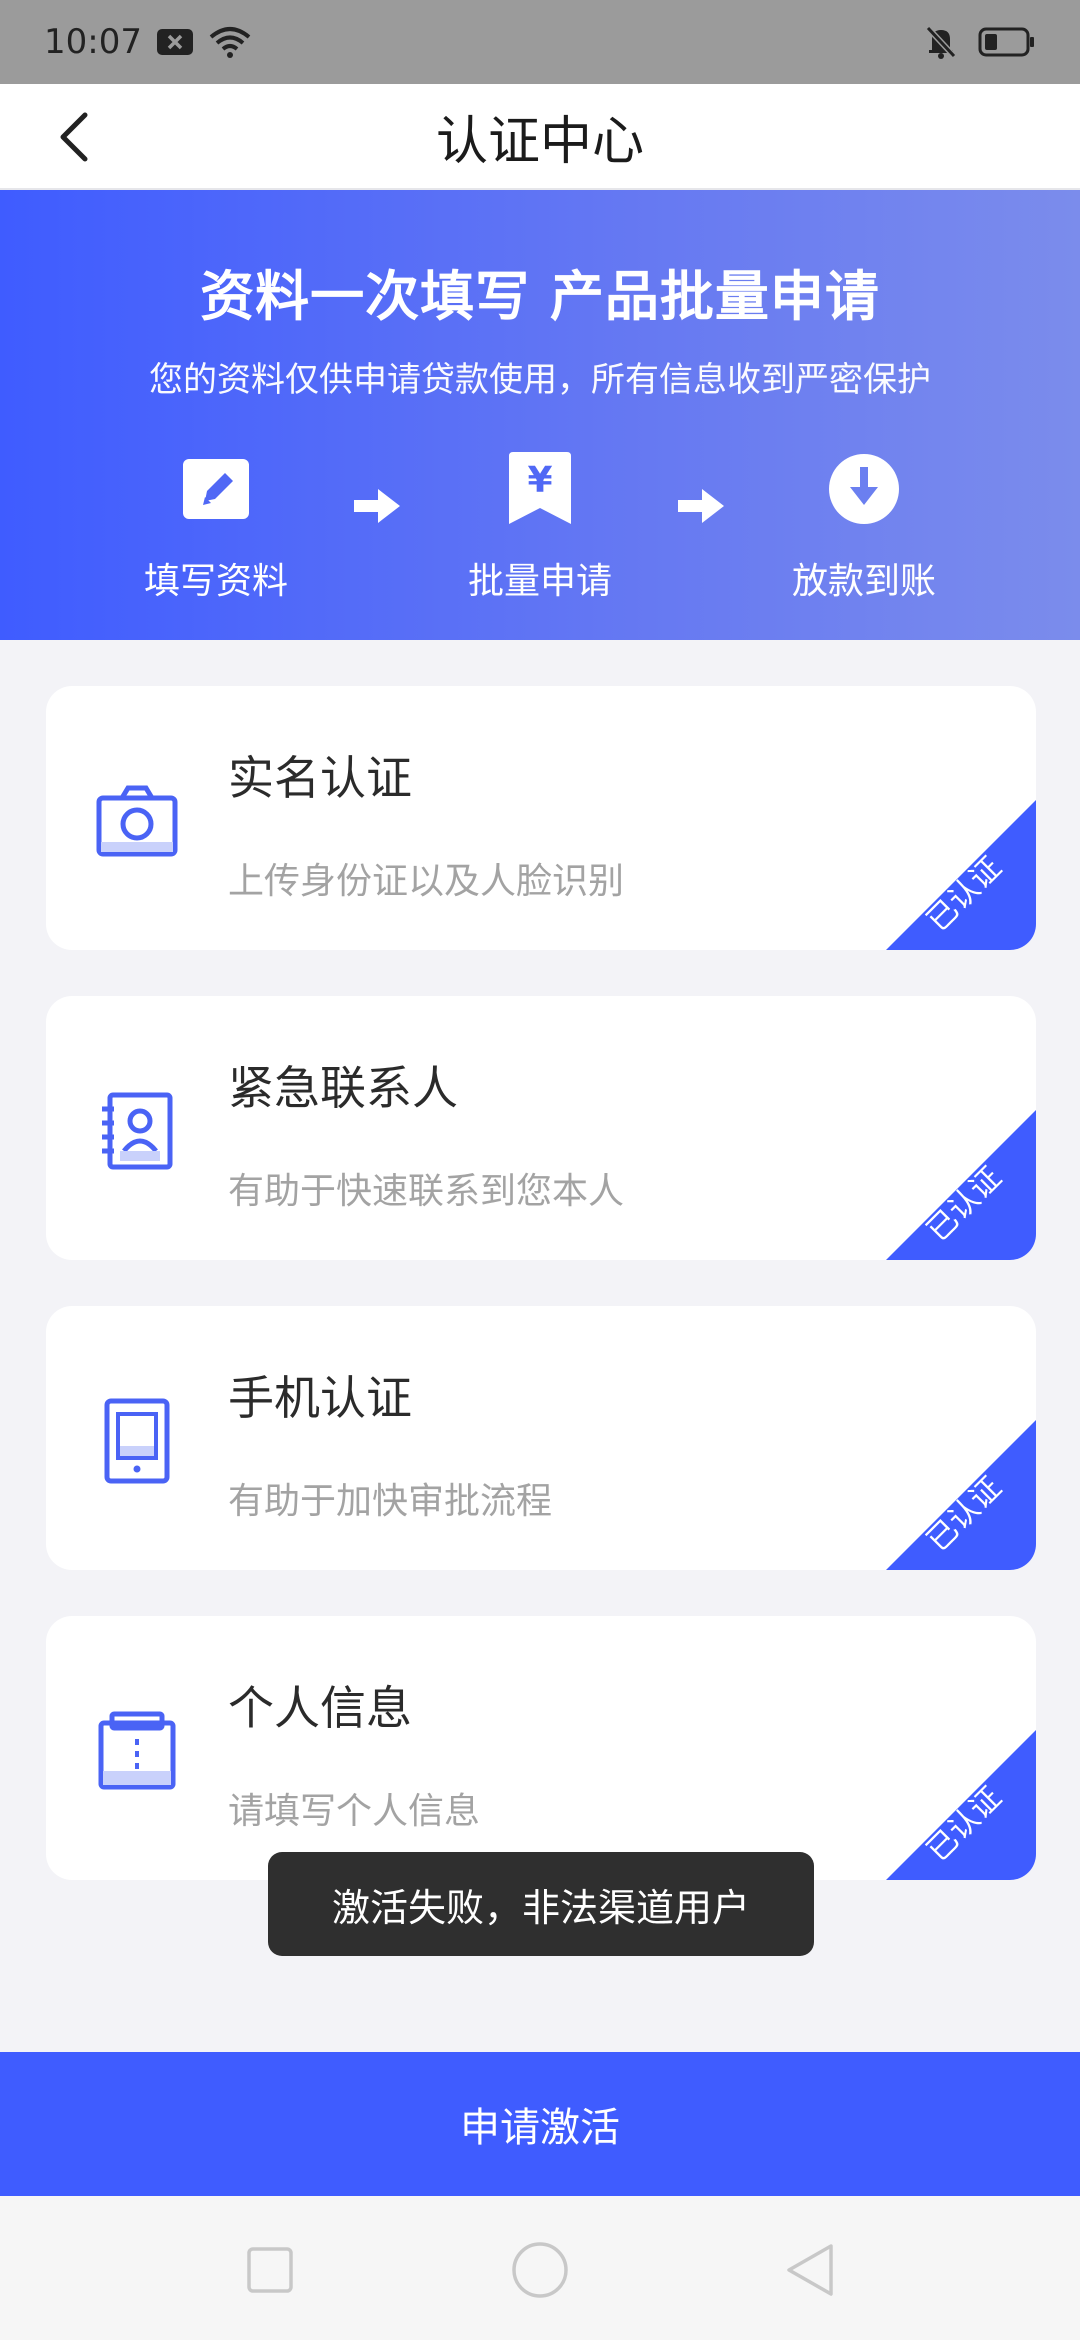 The height and width of the screenshot is (2340, 1080). Describe the element at coordinates (863, 581) in the screenshot. I see `step-label: 放款到账` at that location.